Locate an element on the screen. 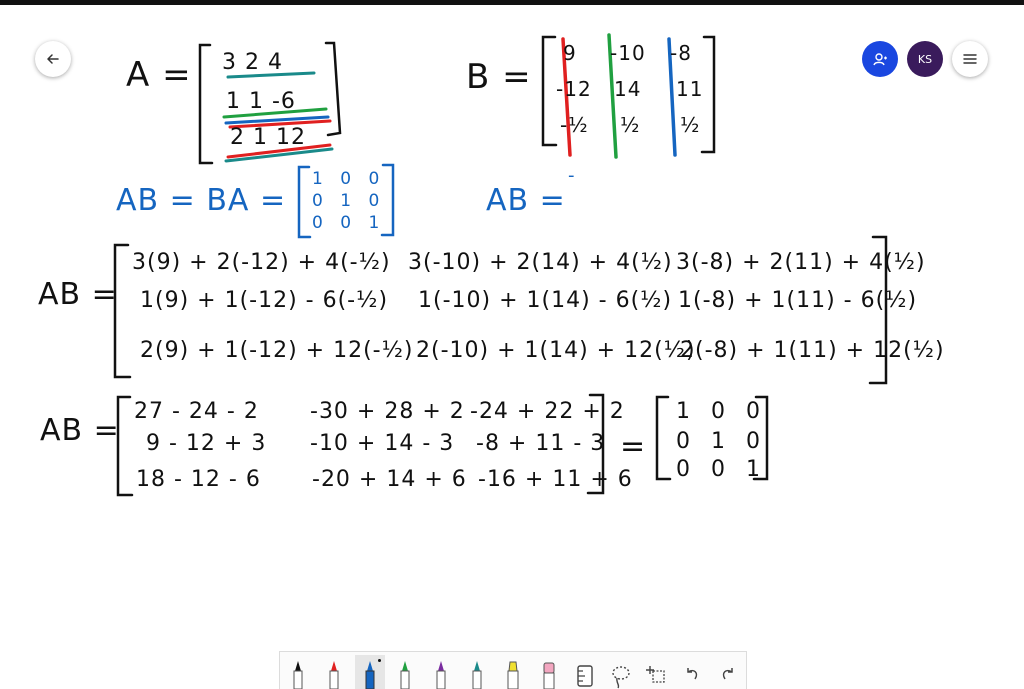 The height and width of the screenshot is (689, 1024). undo-icon is located at coordinates (692, 674).